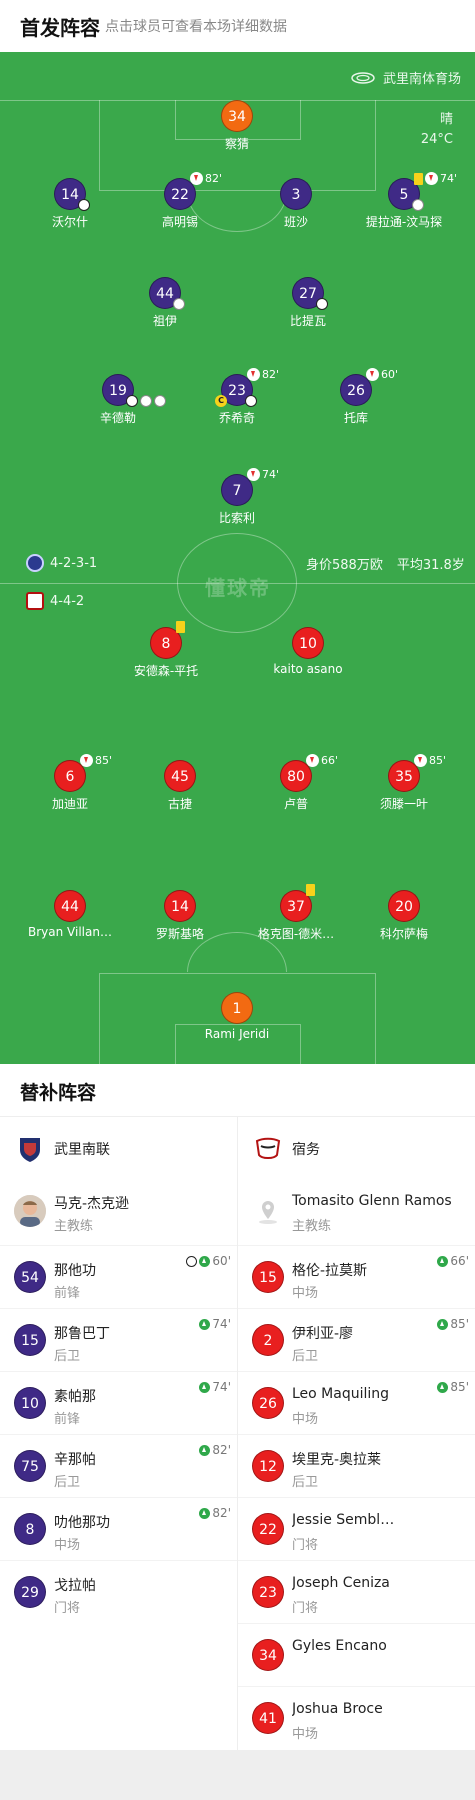 This screenshot has height=1800, width=475. I want to click on sub-minute: 82', so click(214, 178).